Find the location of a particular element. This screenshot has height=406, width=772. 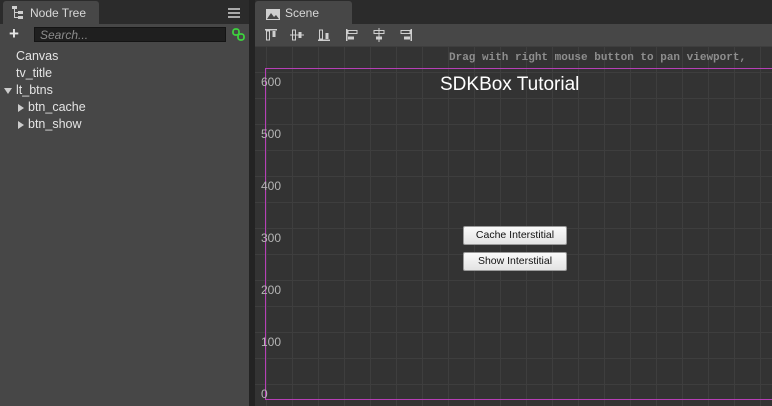

node-tree-tabbar: Node Tree is located at coordinates (124, 12).